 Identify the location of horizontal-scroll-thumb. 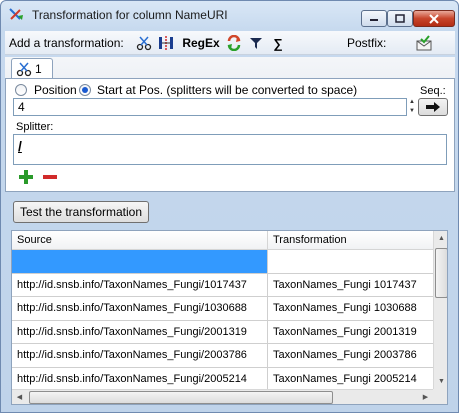
(181, 397).